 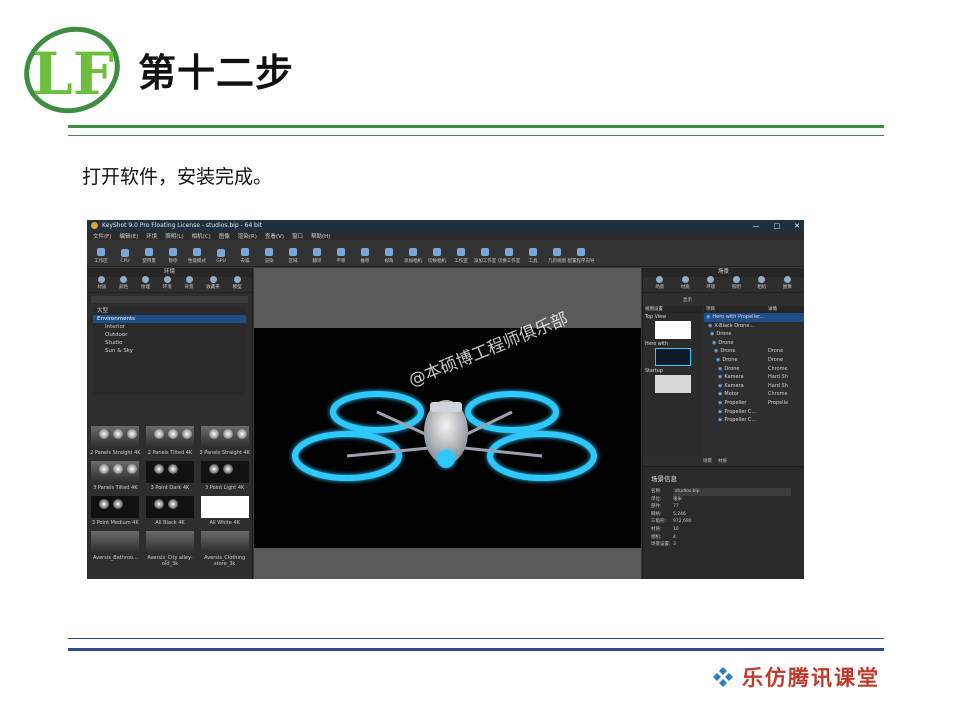 I want to click on scene-row: ◉ Drone Chrome, so click(x=754, y=369).